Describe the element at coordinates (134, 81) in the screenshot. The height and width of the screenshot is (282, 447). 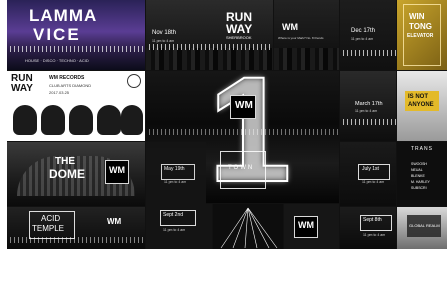
I see `records-badge-icon` at that location.